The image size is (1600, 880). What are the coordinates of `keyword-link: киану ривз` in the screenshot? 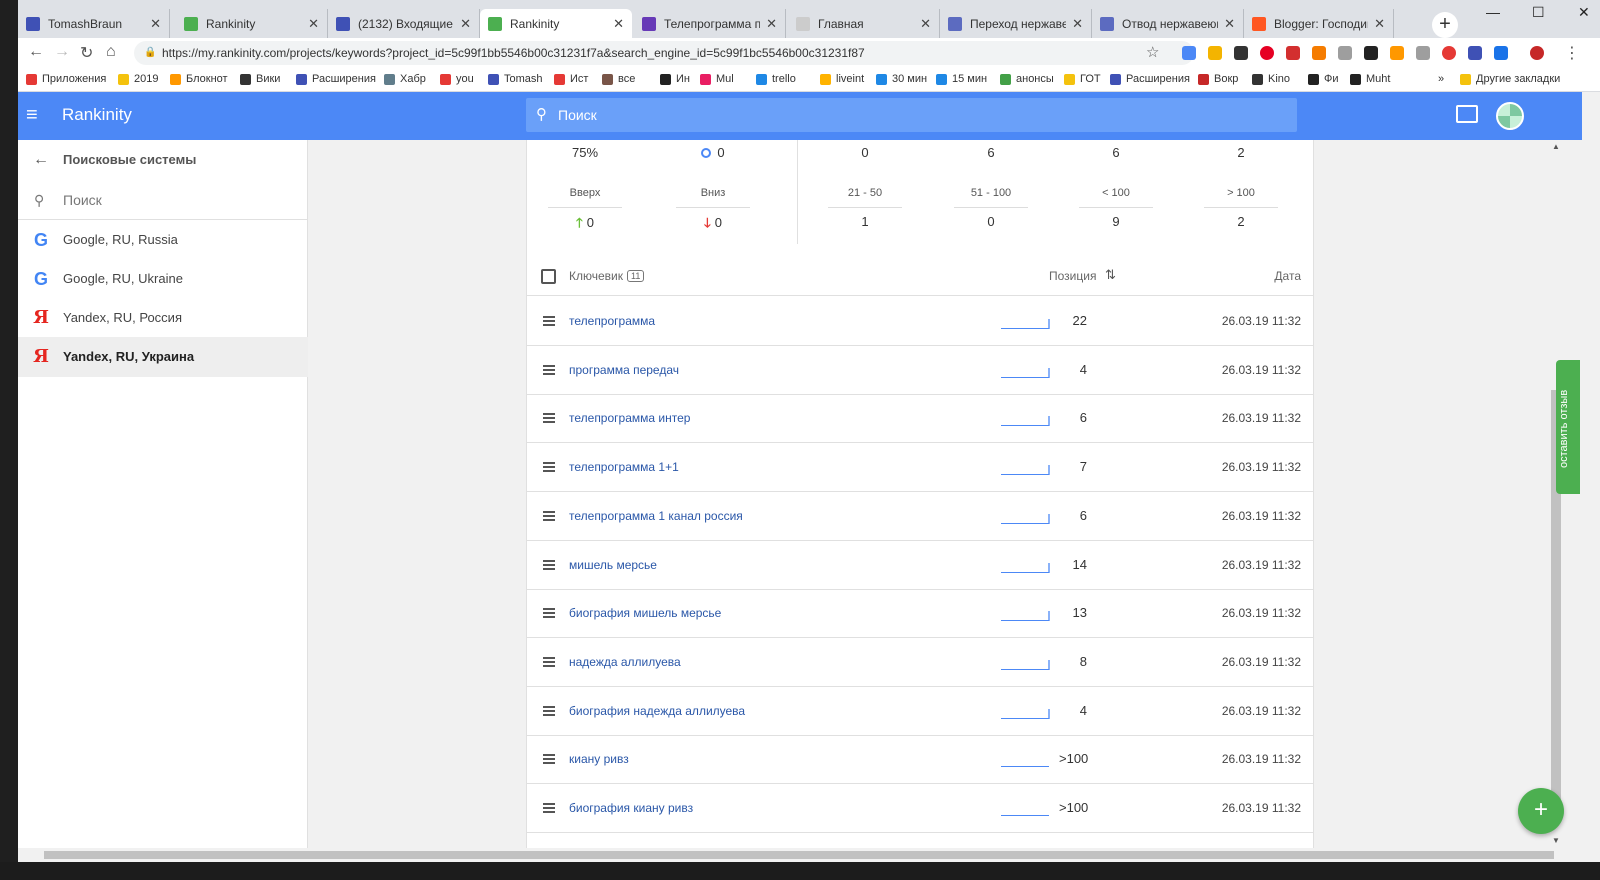 It's located at (599, 759).